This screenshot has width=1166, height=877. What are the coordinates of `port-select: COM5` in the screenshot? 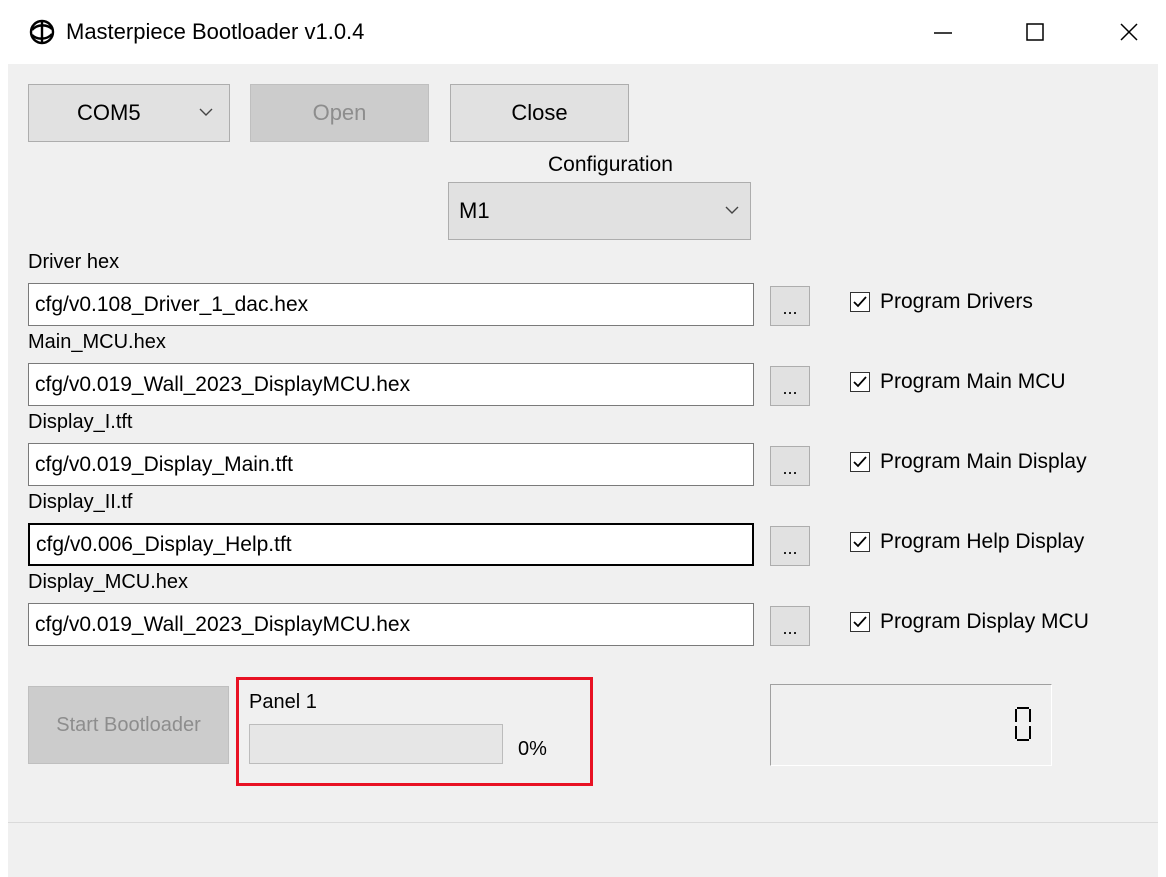 It's located at (129, 113).